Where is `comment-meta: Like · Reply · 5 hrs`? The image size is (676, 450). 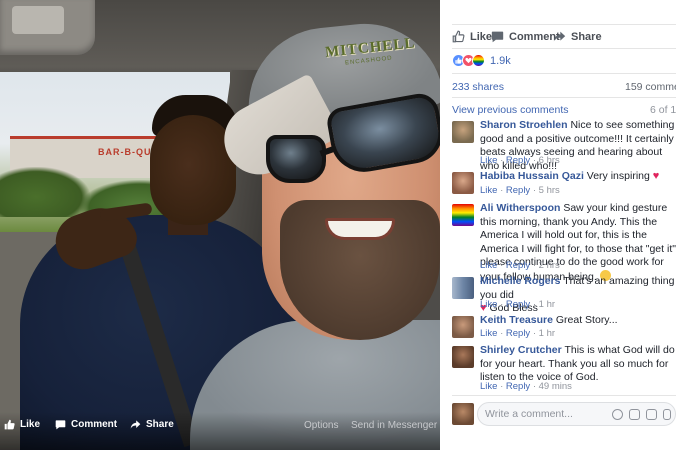
comment-meta: Like · Reply · 5 hrs is located at coordinates (520, 190).